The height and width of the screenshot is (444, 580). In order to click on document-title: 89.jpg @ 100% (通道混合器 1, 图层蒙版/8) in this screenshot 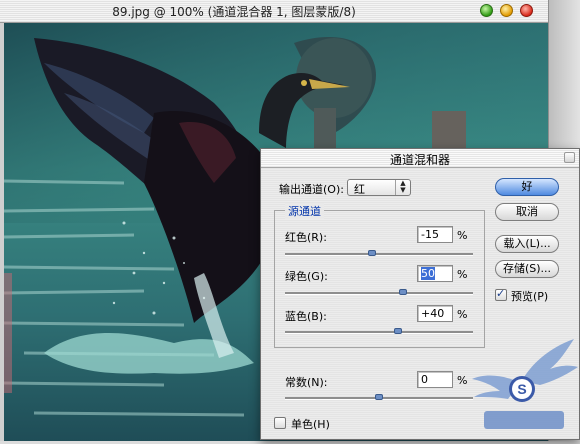, I will do `click(234, 12)`.